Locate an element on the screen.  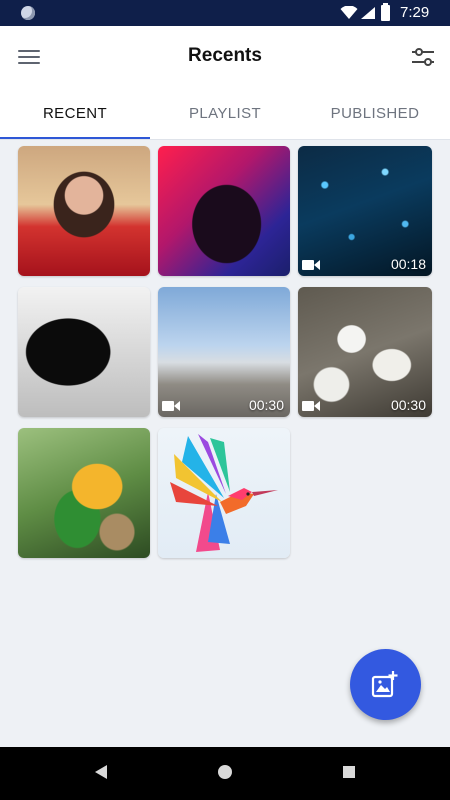
media-thumbnail-woman-portrait is located at coordinates (84, 211).